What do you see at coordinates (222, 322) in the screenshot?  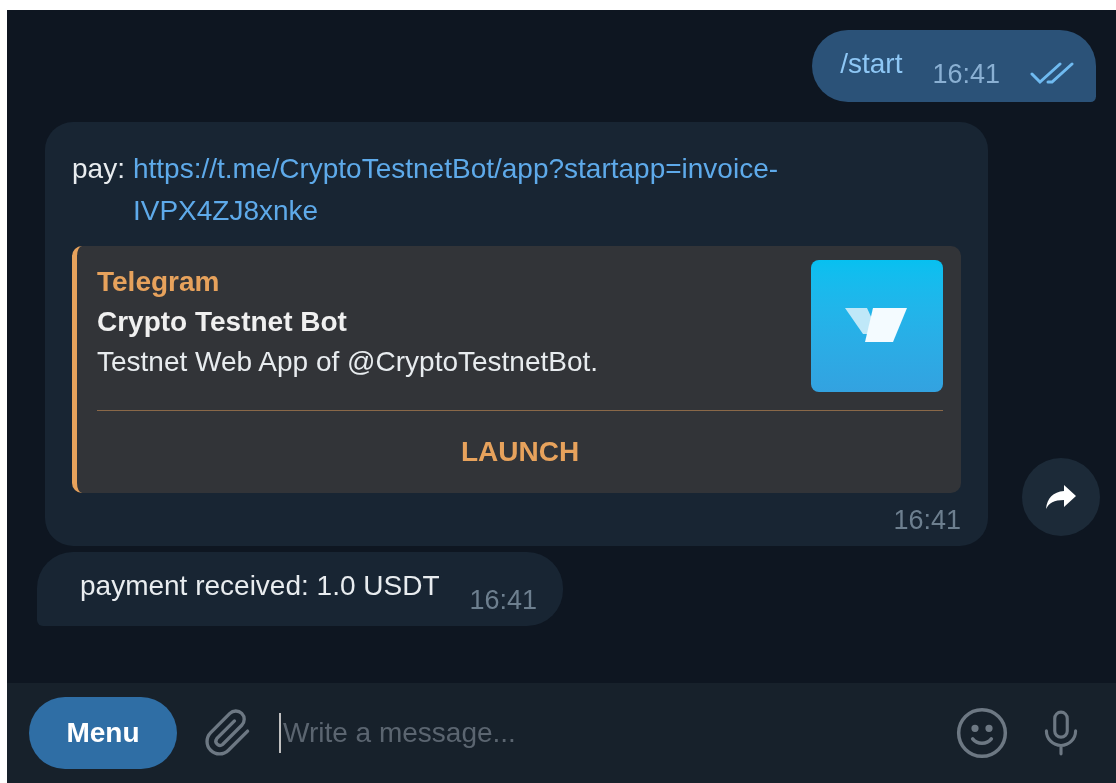 I see `preview-title: Crypto Testnet Bot` at bounding box center [222, 322].